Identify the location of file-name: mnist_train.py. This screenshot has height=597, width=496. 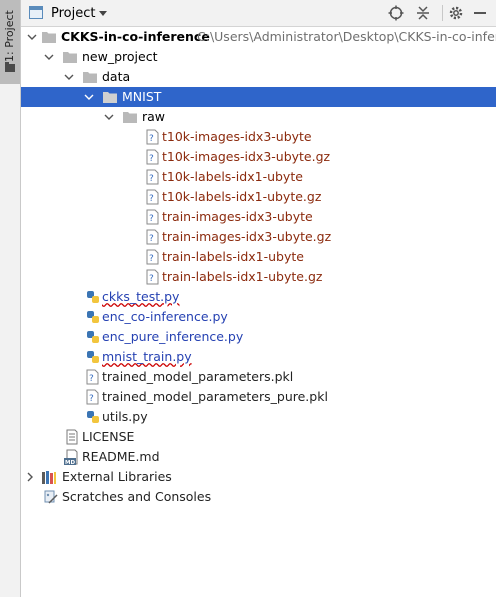
(147, 356).